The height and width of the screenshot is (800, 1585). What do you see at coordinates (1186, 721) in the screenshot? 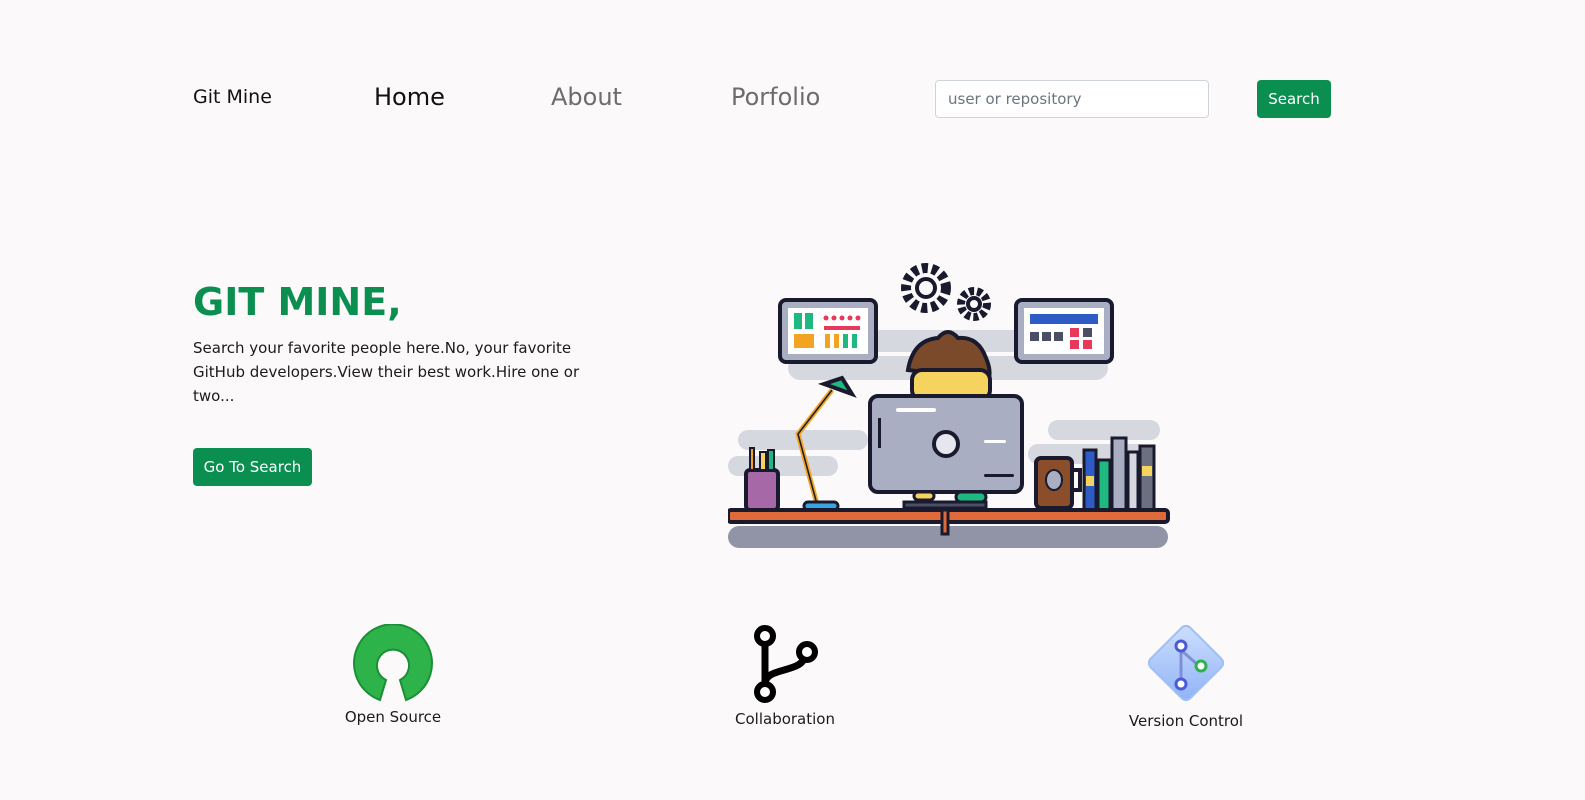
I see `feature-label: Version Control` at bounding box center [1186, 721].